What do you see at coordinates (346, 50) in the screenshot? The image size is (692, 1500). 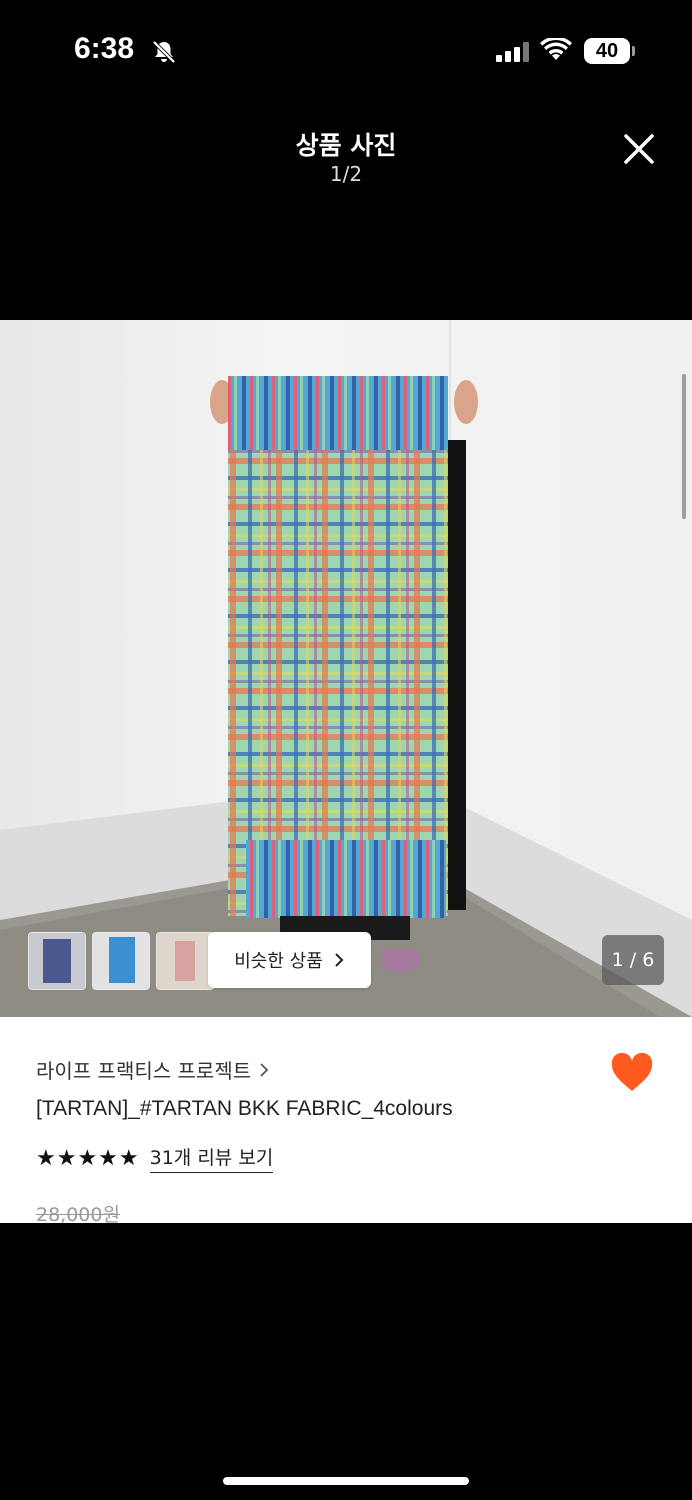 I see `status-bar: 6:38 40` at bounding box center [346, 50].